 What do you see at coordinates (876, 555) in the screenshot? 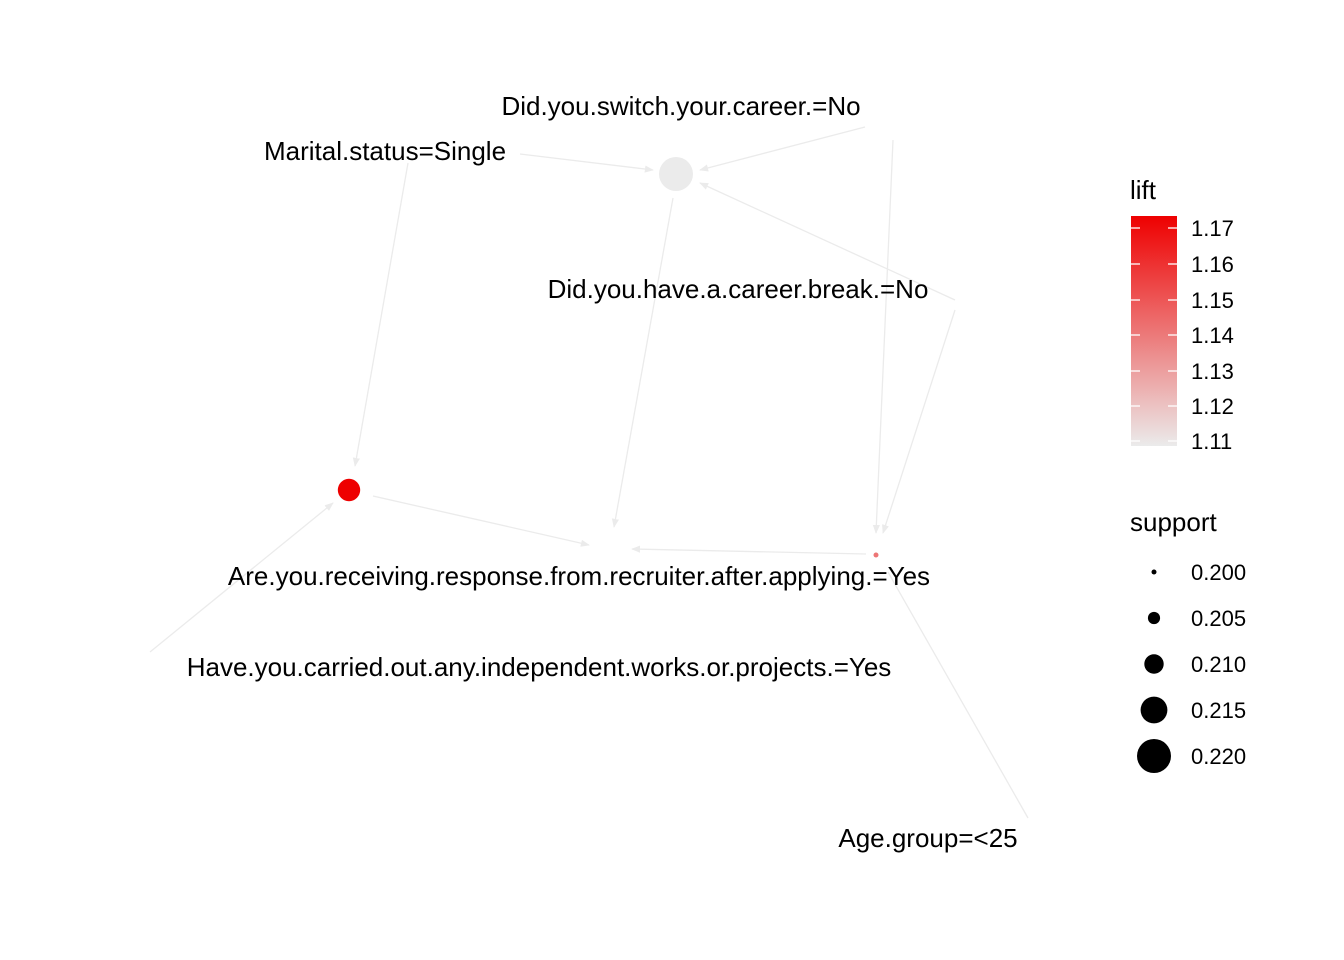
I see `rule-node-right` at bounding box center [876, 555].